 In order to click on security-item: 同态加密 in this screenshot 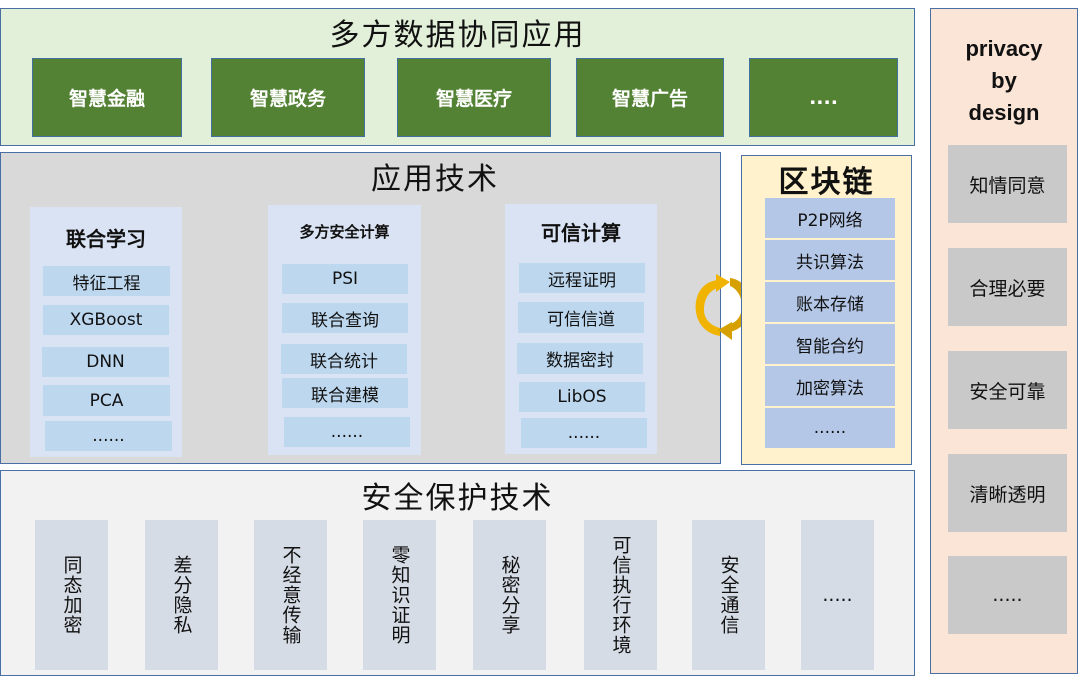, I will do `click(71, 595)`.